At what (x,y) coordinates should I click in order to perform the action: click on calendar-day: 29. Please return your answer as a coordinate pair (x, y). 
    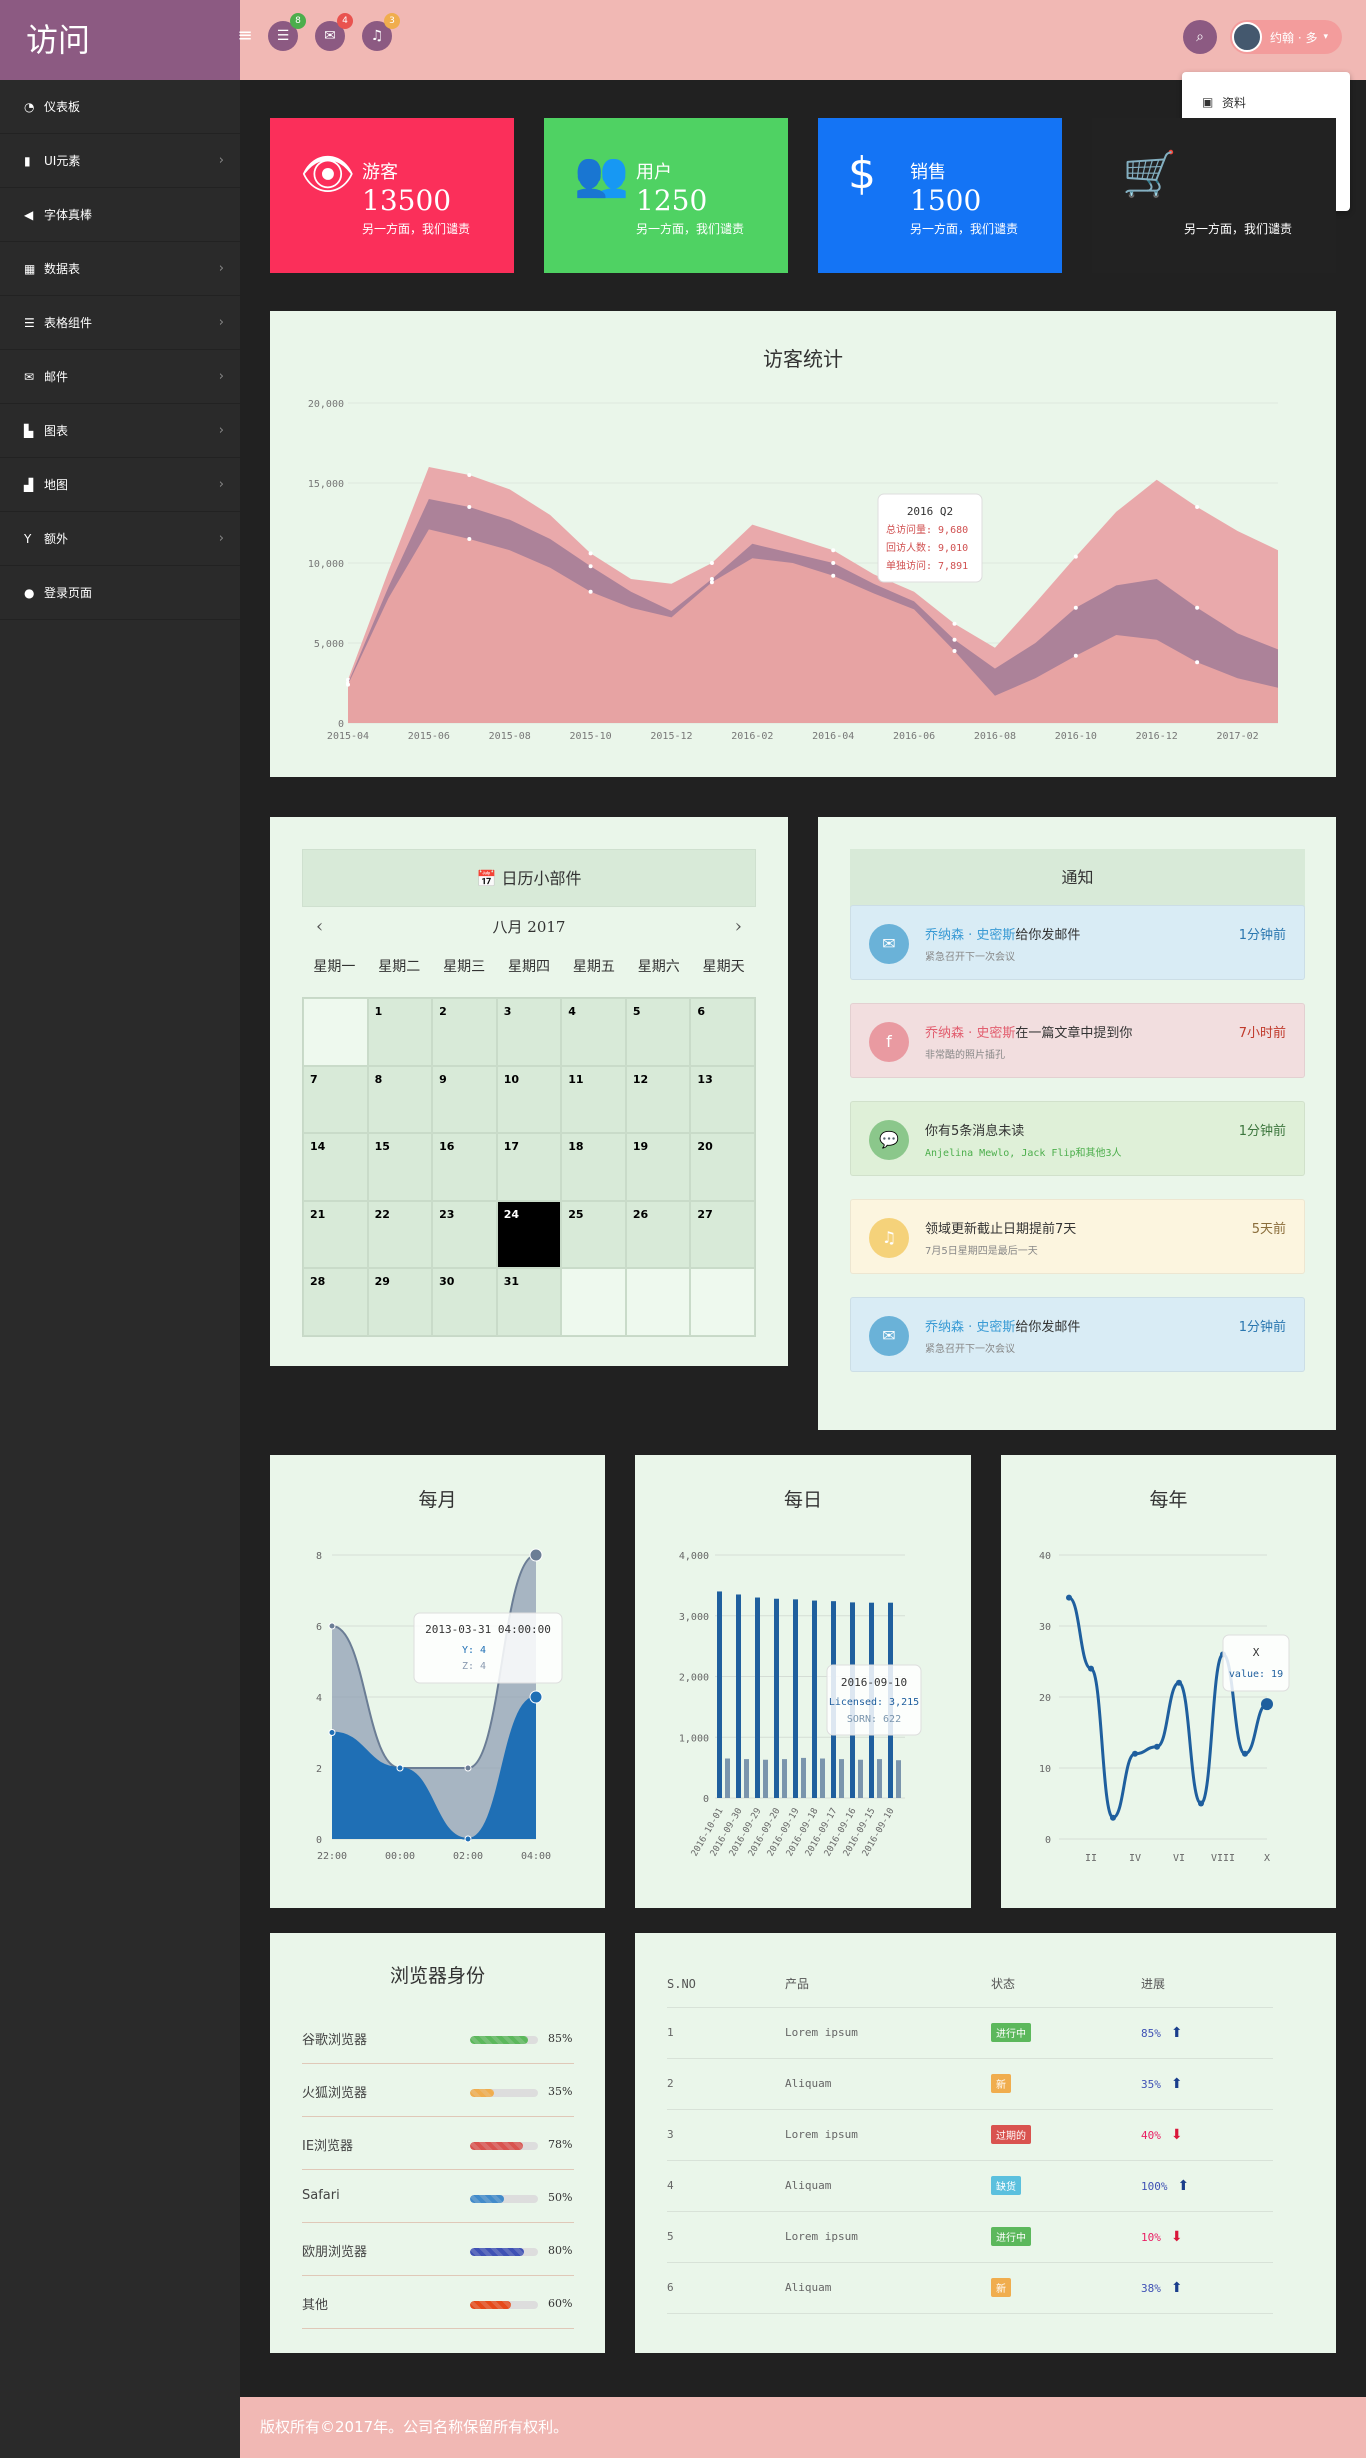
    Looking at the image, I should click on (400, 1302).